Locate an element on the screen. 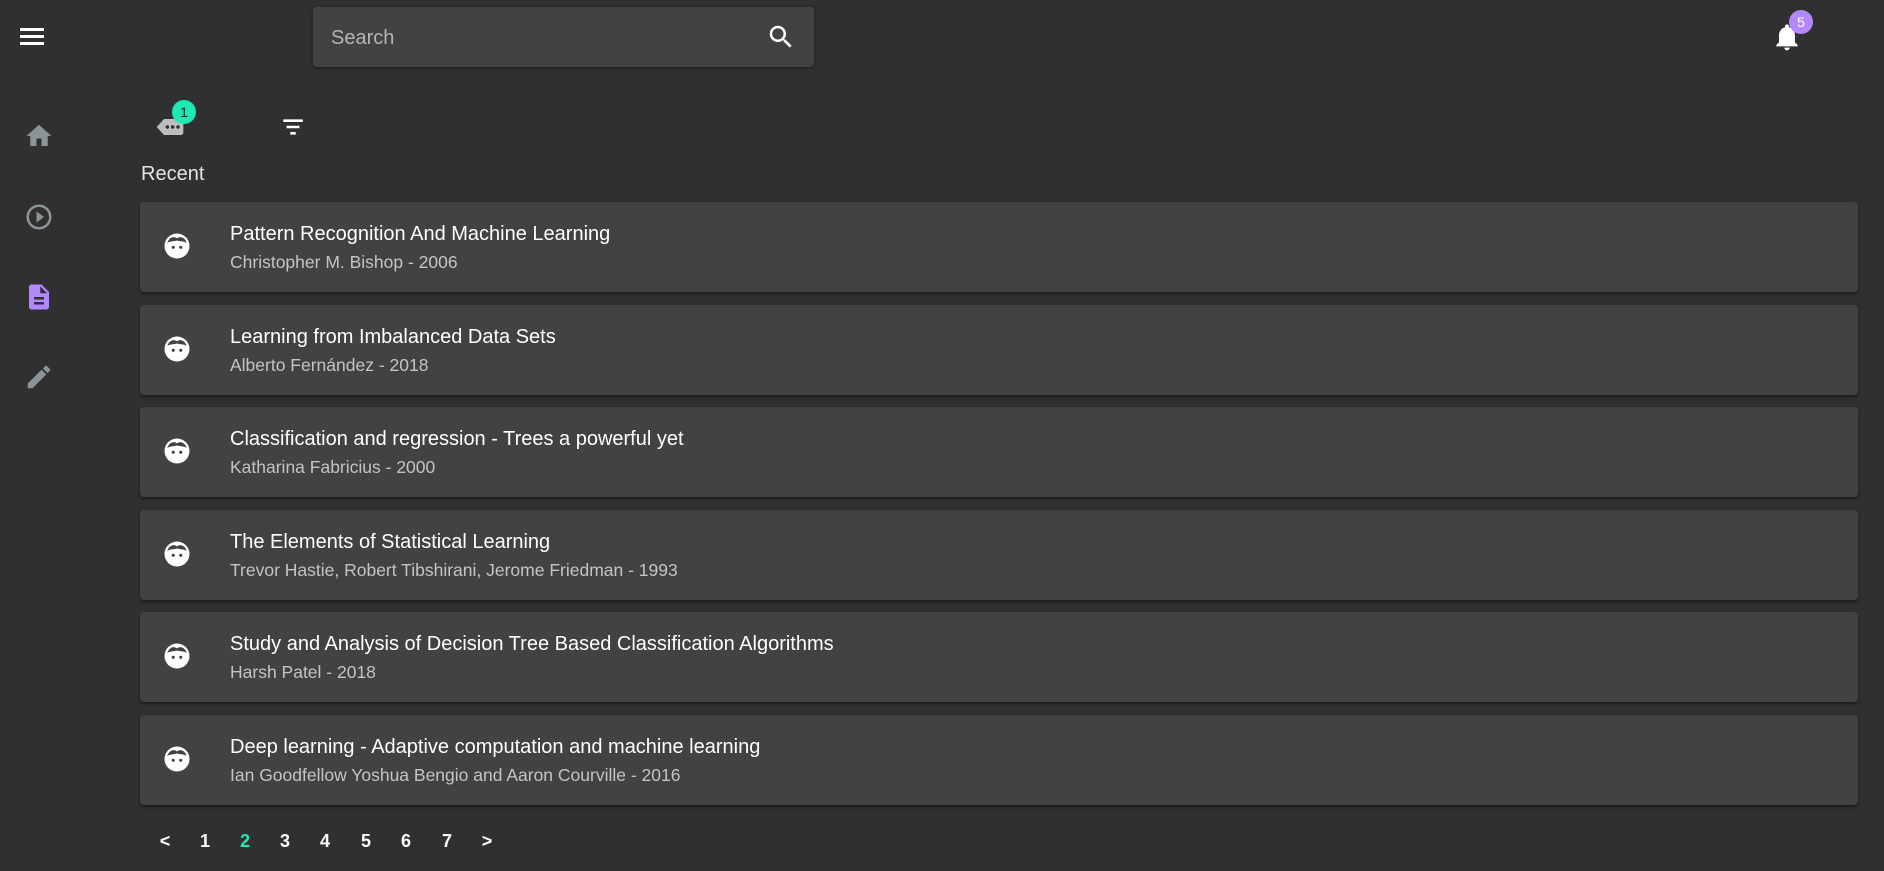  filter-icon is located at coordinates (293, 127).